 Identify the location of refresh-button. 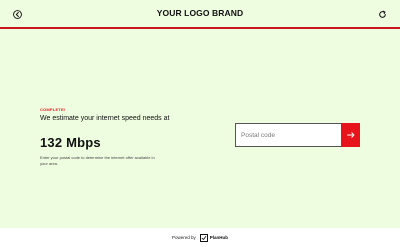
(382, 14).